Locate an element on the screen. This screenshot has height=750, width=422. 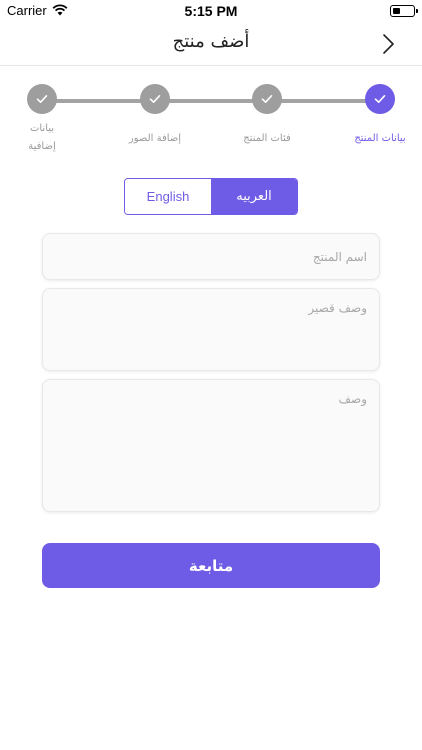
navbar: أضف منتج is located at coordinates (211, 44).